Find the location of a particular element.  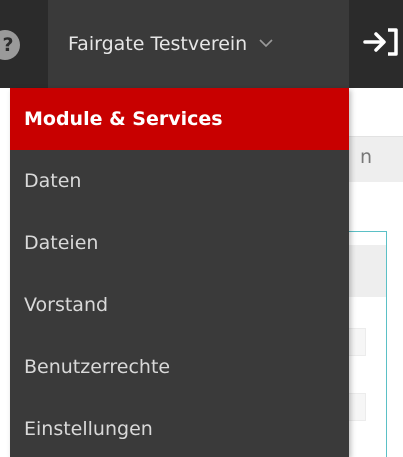

menu-item-einstellungen: Einstellungen is located at coordinates (179, 427).